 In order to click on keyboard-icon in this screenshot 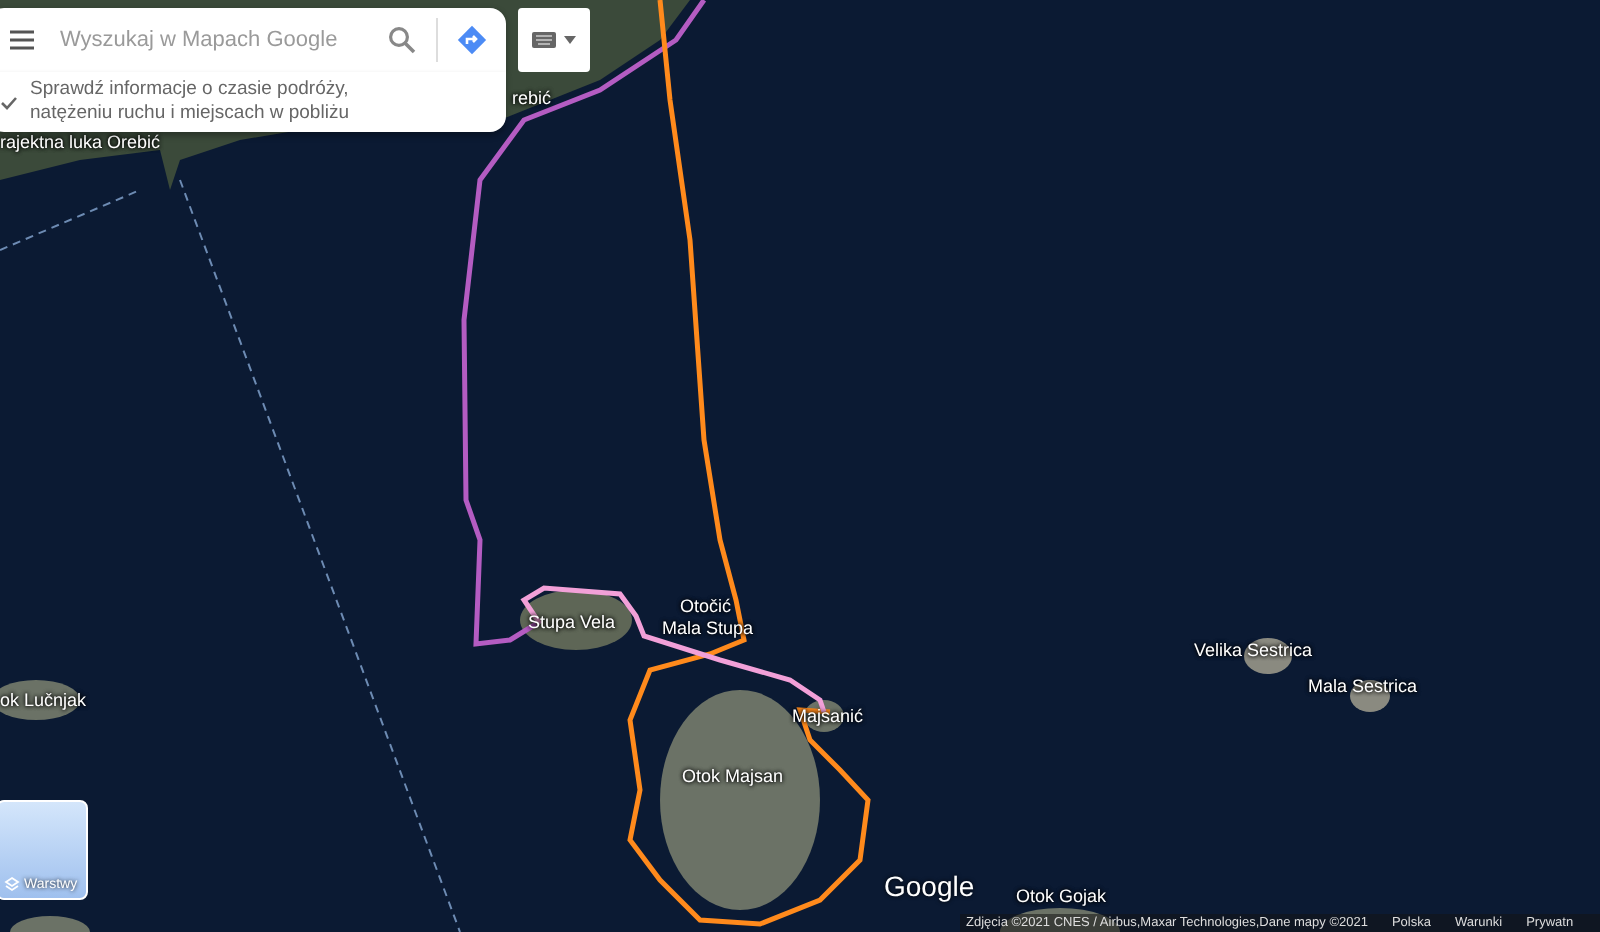, I will do `click(544, 40)`.